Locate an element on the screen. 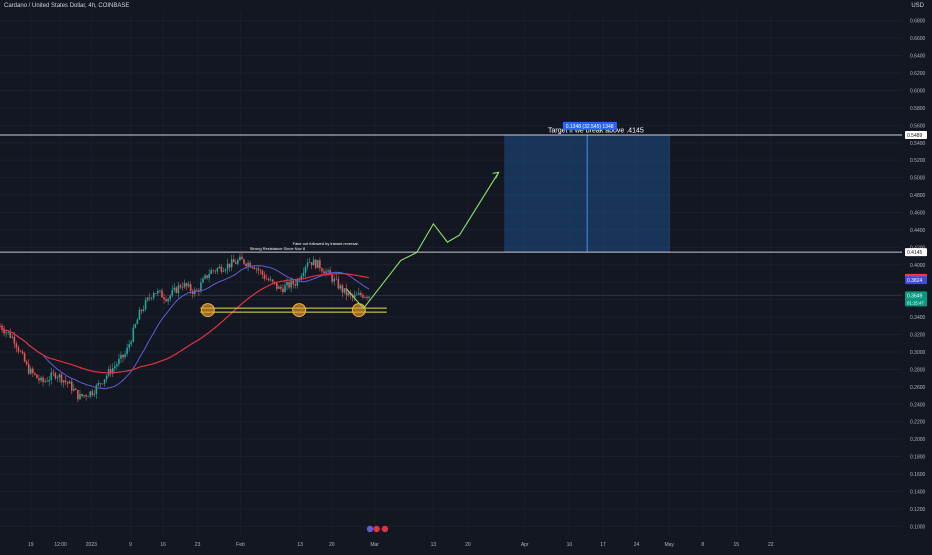 This screenshot has width=932, height=555. x-tick-label: 12:00 is located at coordinates (60, 545).